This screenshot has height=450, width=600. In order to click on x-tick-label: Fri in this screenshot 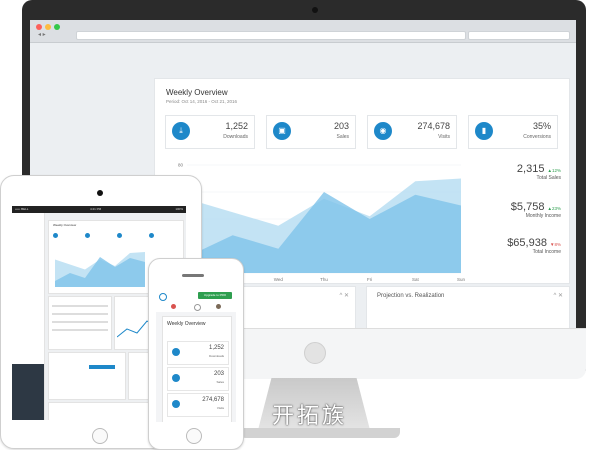, I will do `click(369, 279)`.